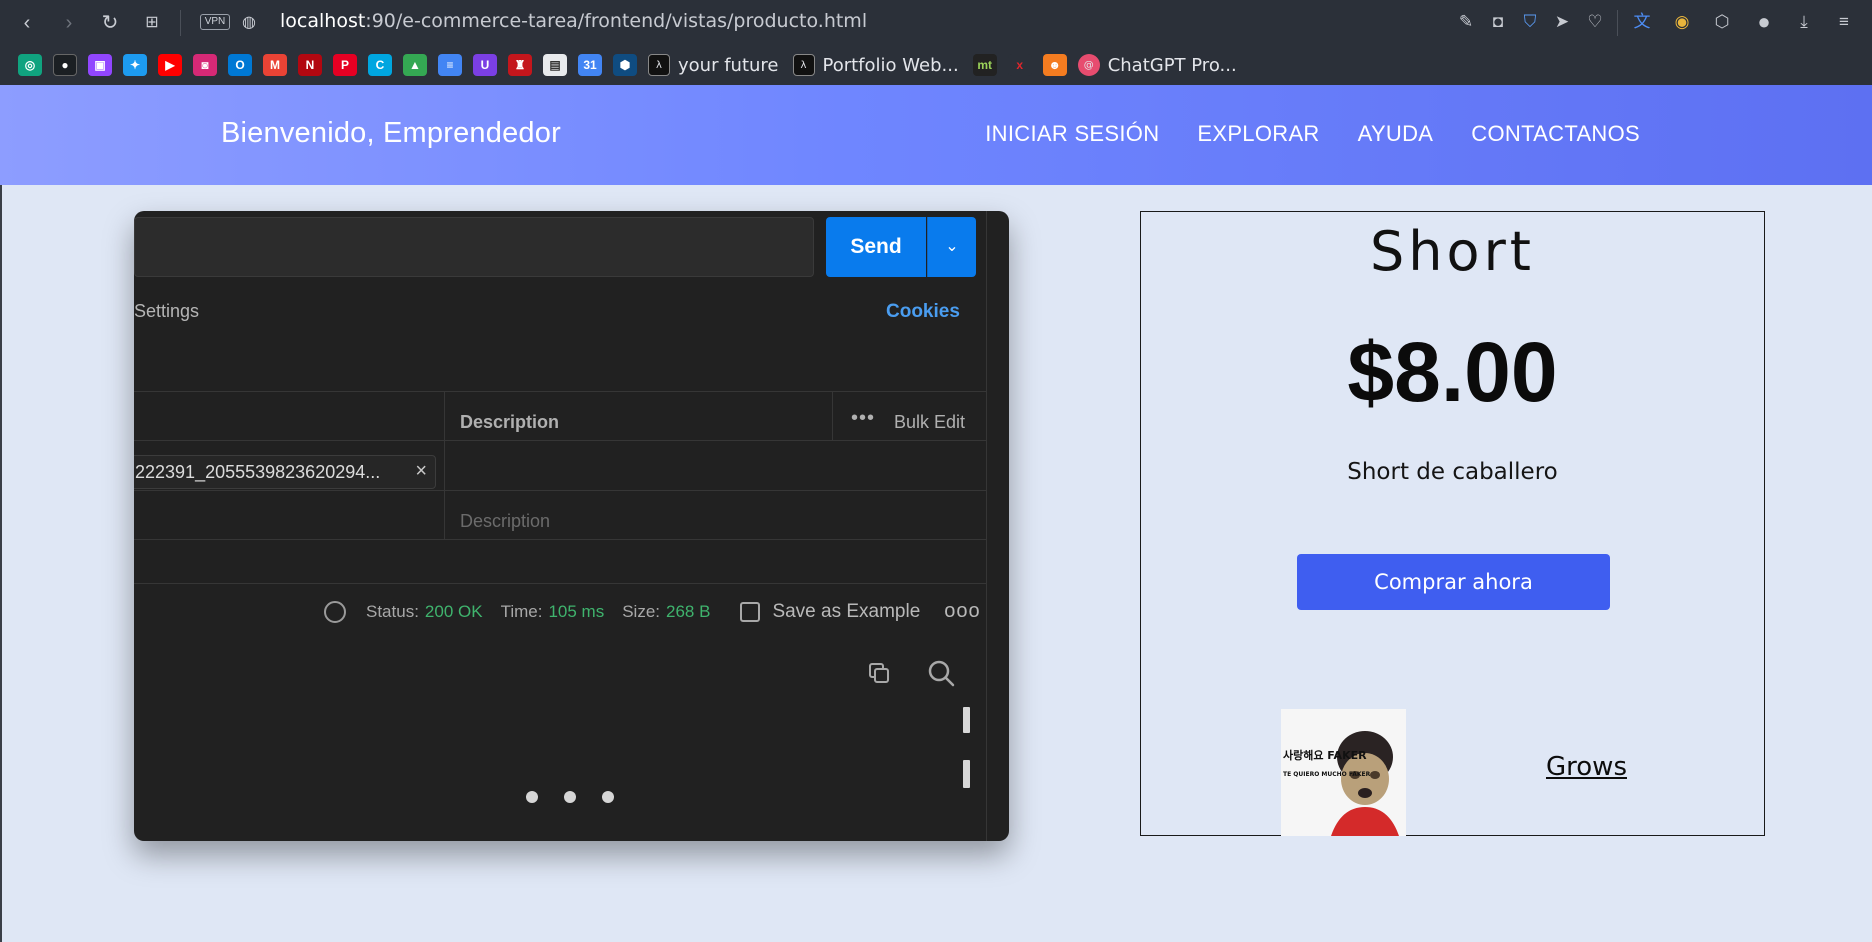 This screenshot has width=1872, height=942. What do you see at coordinates (1804, 22) in the screenshot?
I see `download-icon: ⤓` at bounding box center [1804, 22].